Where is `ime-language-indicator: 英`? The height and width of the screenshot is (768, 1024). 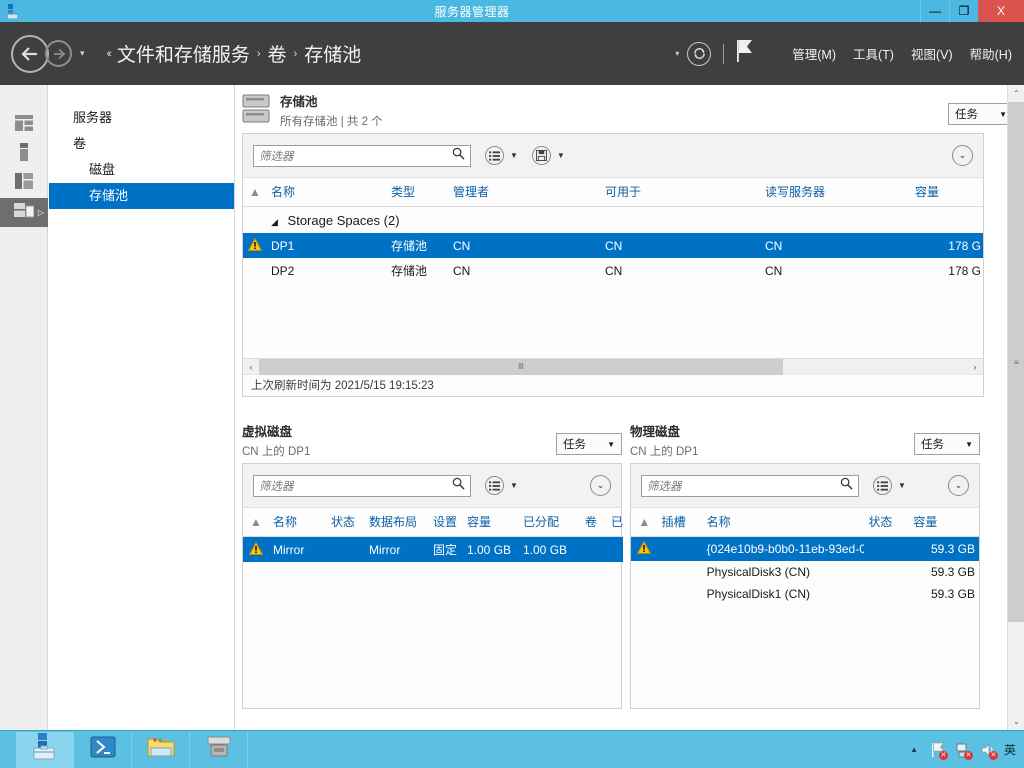 ime-language-indicator: 英 is located at coordinates (1010, 749).